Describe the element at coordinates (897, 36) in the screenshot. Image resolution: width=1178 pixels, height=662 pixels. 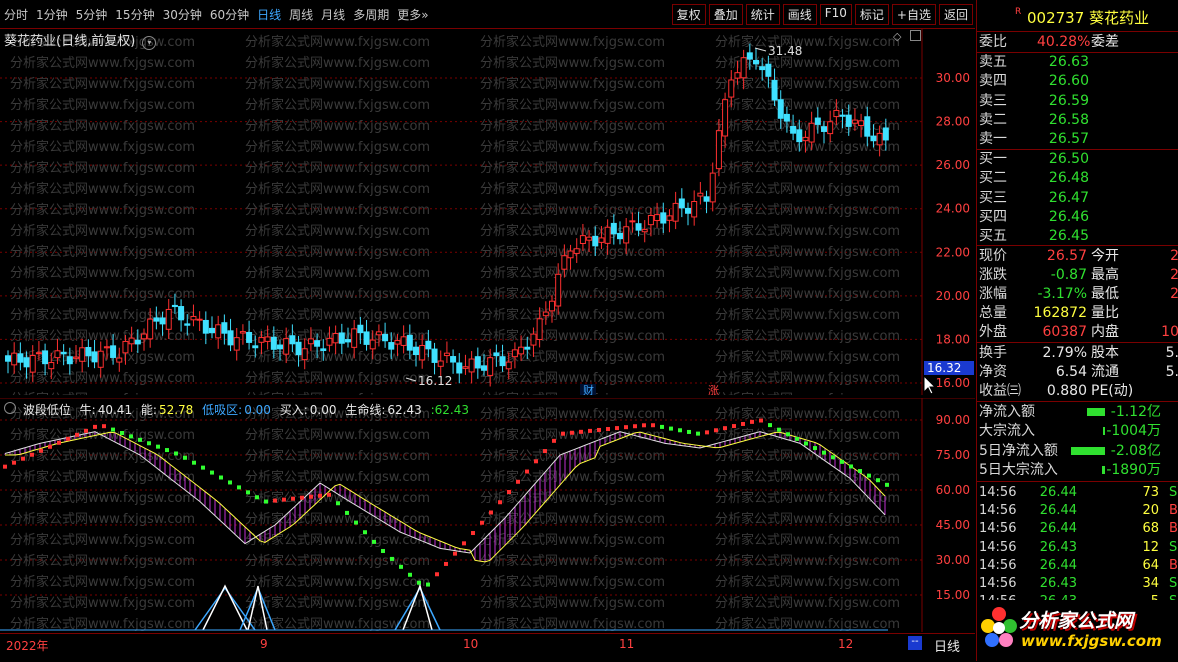
I see `diamond-icon: ◇` at that location.